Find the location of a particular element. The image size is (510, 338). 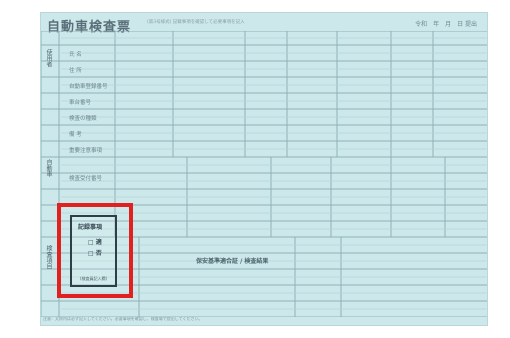

stamp-heading: 記録事項 is located at coordinates (90, 227).